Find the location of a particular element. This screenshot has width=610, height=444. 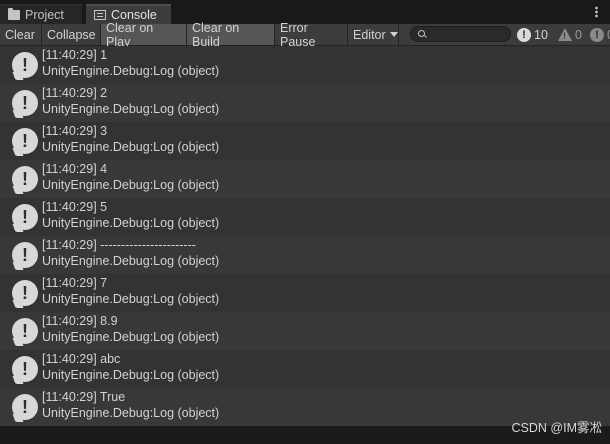

clear-on-play-label: Clear on Play is located at coordinates (130, 34).